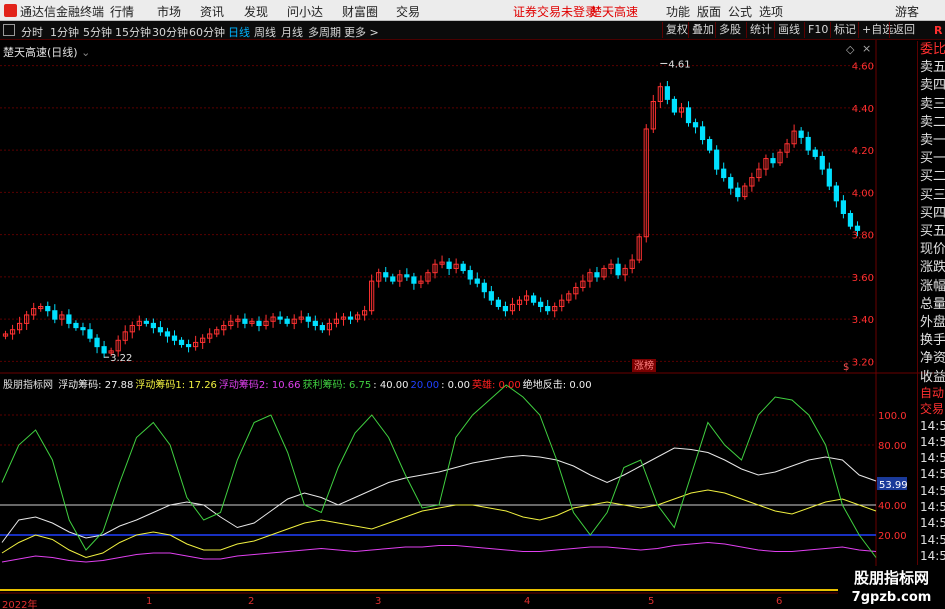 The image size is (945, 609). What do you see at coordinates (779, 601) in the screenshot?
I see `date-tick-label: 6` at bounding box center [779, 601].